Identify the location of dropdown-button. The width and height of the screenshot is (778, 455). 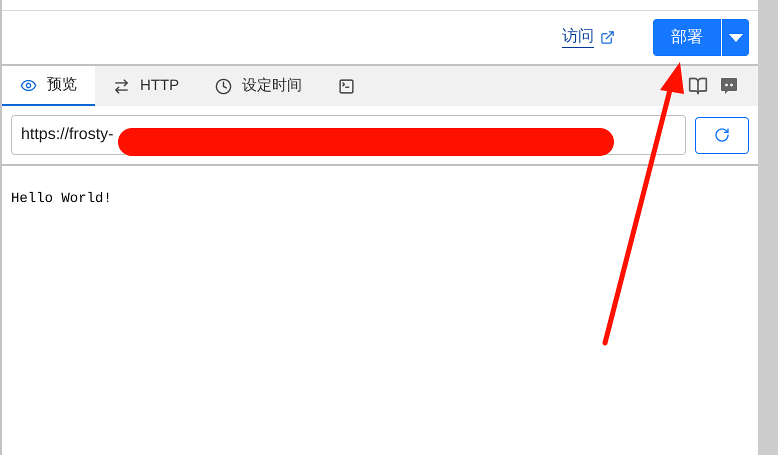
(735, 37).